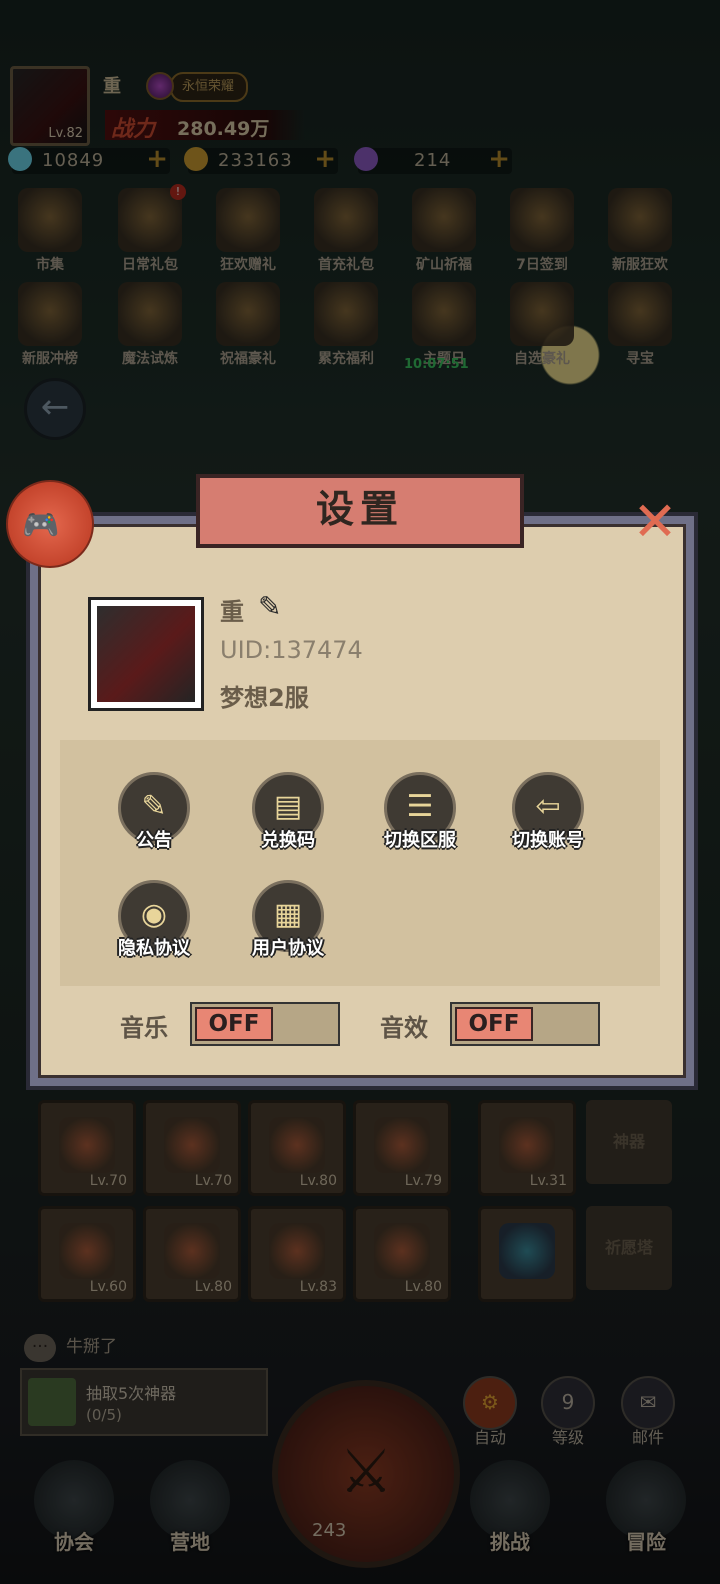  Describe the element at coordinates (154, 925) in the screenshot. I see `privacy-button: ◉ 隐私协议` at that location.